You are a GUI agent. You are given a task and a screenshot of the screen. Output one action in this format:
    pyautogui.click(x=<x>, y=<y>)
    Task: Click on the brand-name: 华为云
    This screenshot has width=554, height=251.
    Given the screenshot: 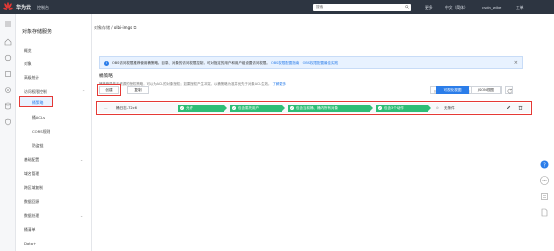 What is the action you would take?
    pyautogui.click(x=23, y=7)
    